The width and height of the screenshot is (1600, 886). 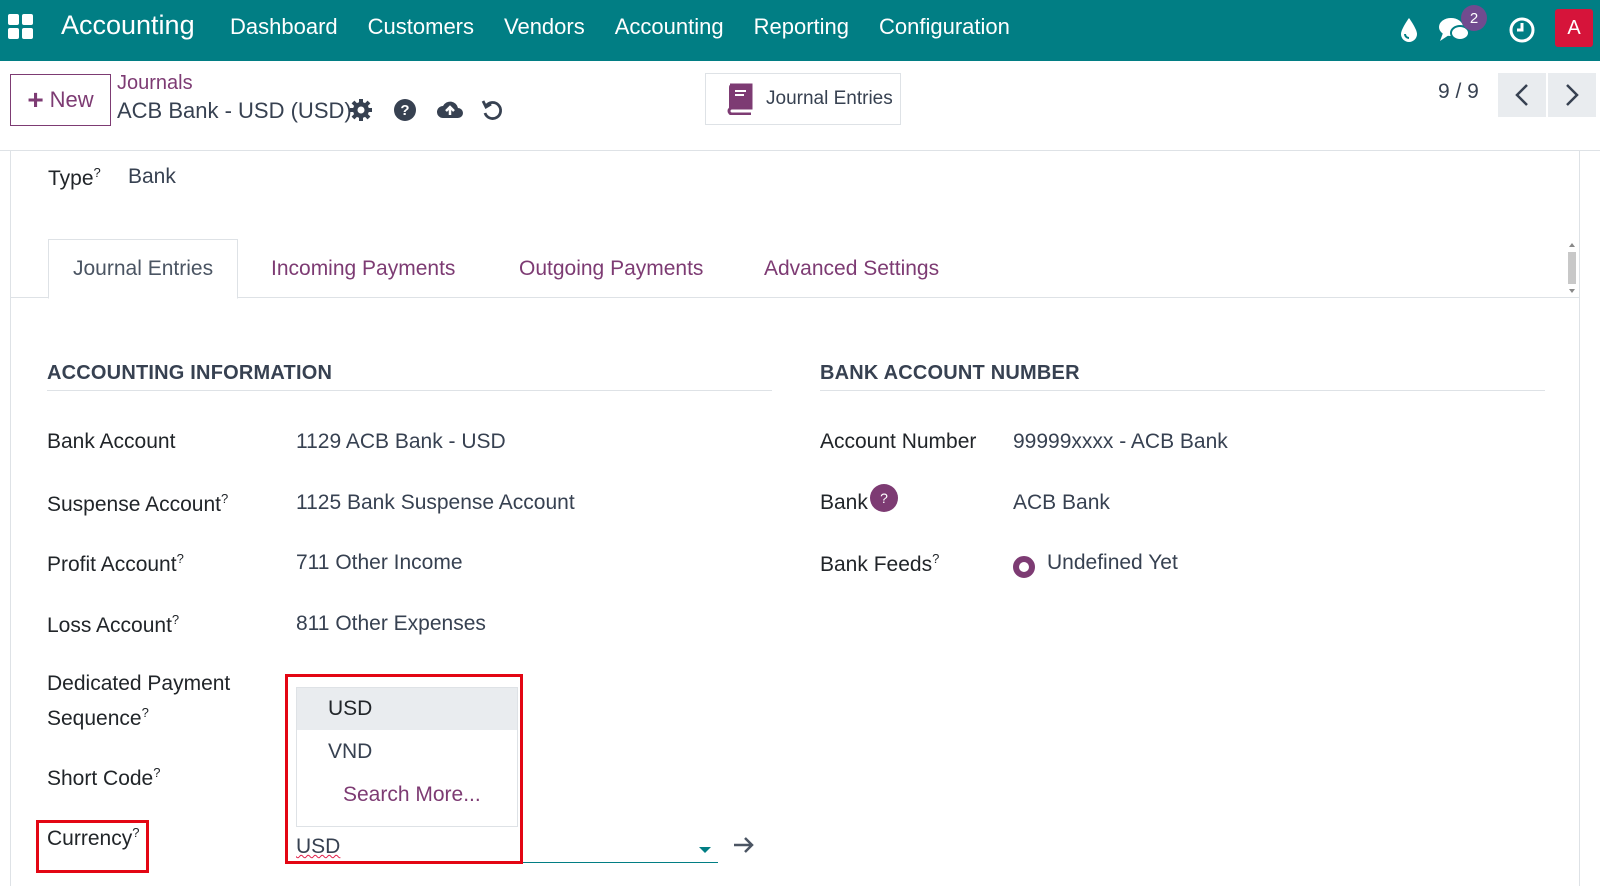 I want to click on menu-configuration: Configuration, so click(x=944, y=27).